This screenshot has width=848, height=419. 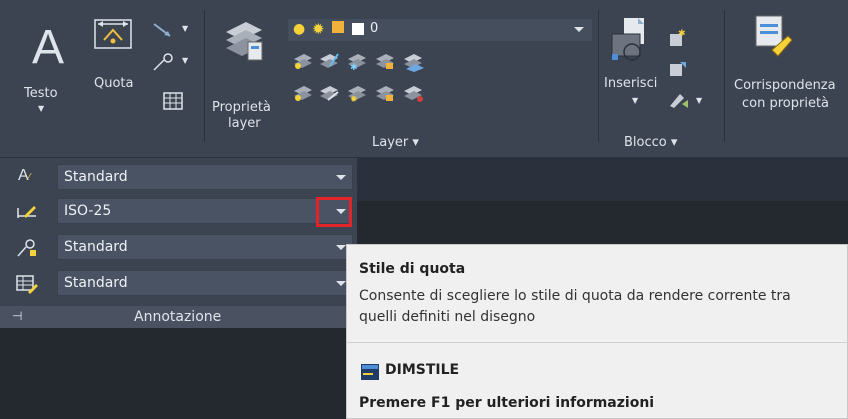 I want to click on create-block-button: ✱, so click(x=679, y=39).